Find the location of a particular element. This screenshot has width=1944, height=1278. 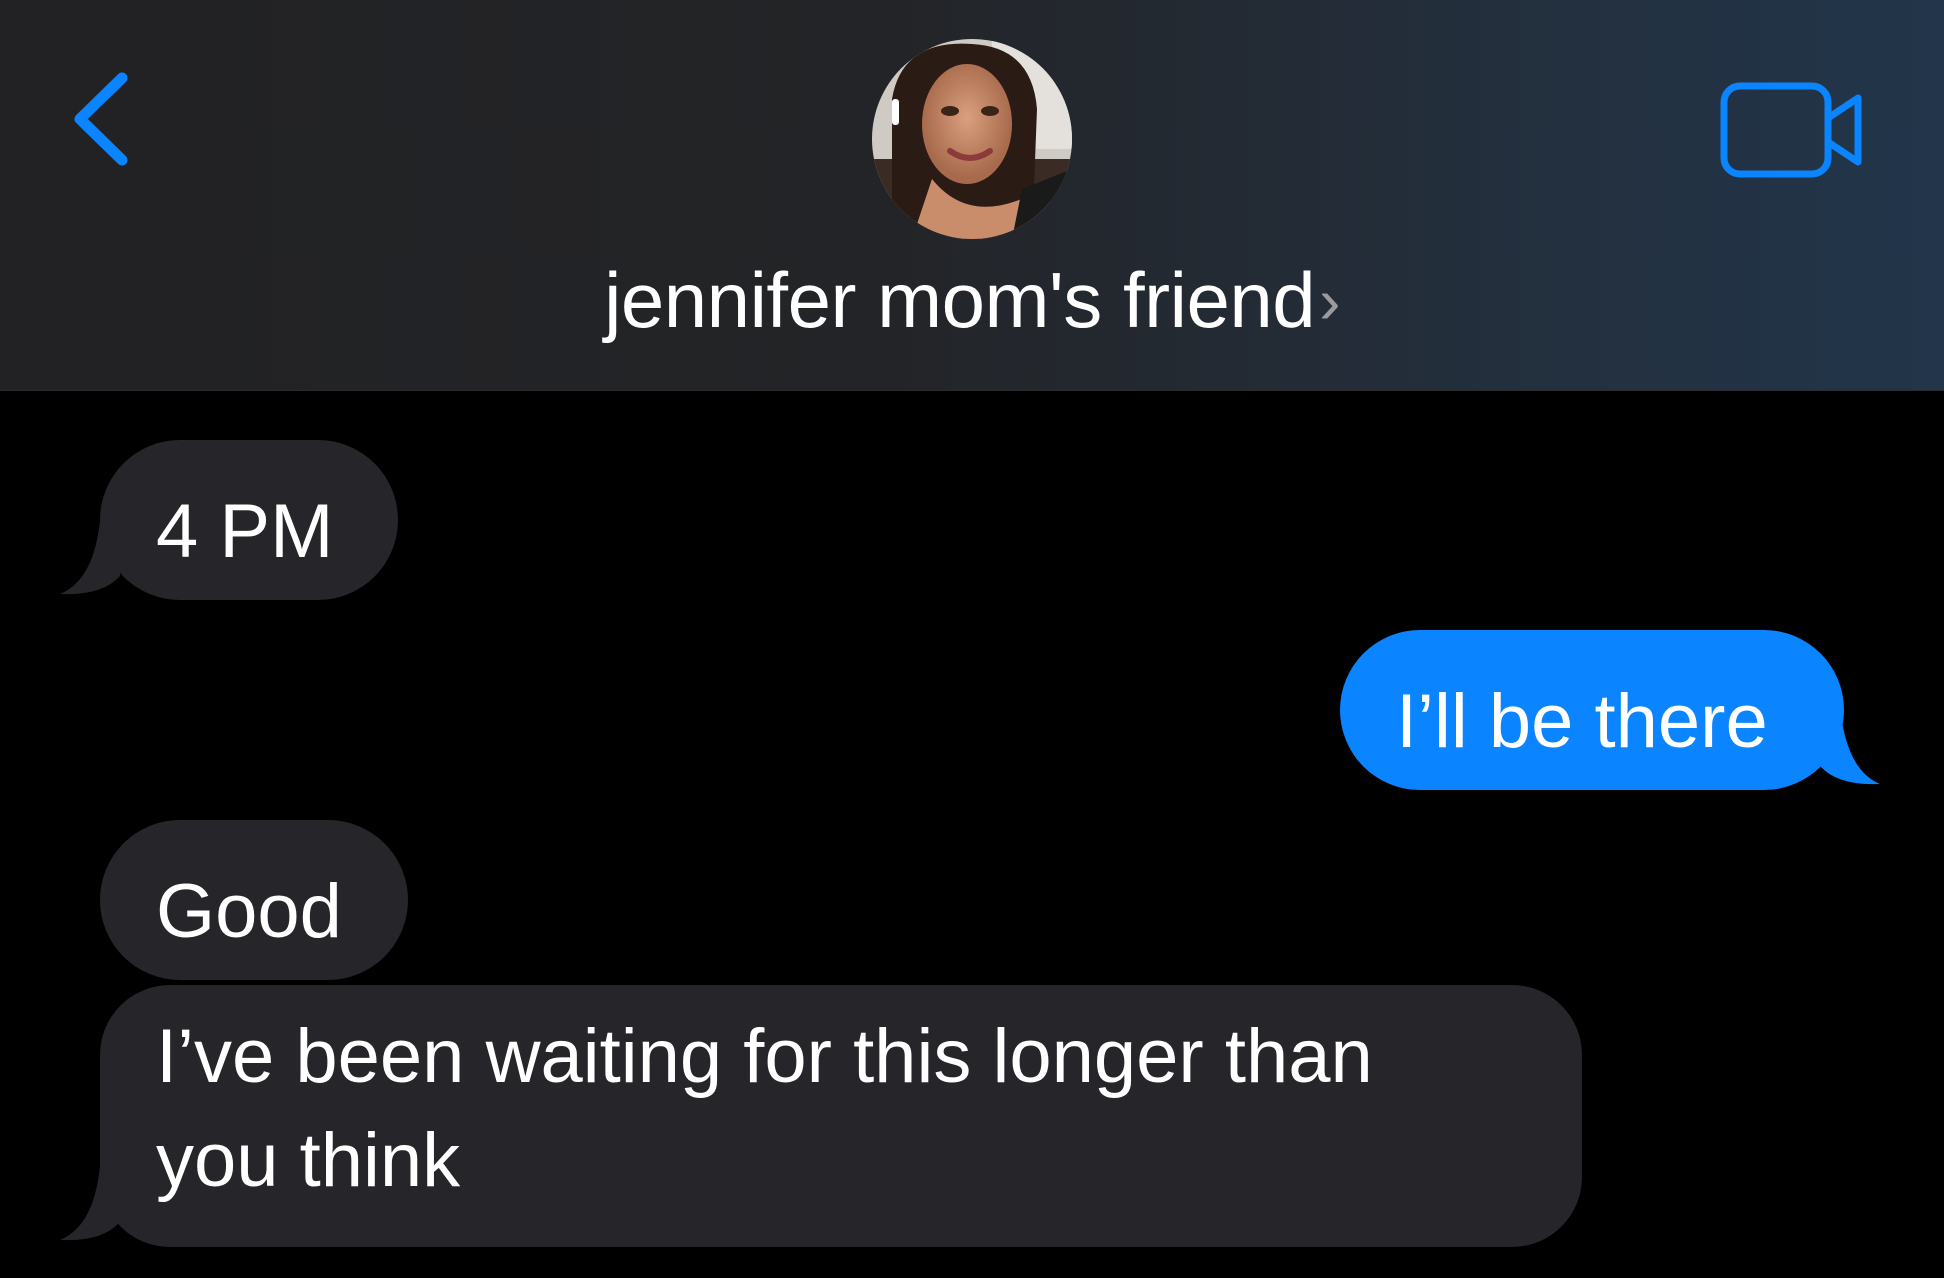

contact-name: jennifer mom's friend› is located at coordinates (972, 302).